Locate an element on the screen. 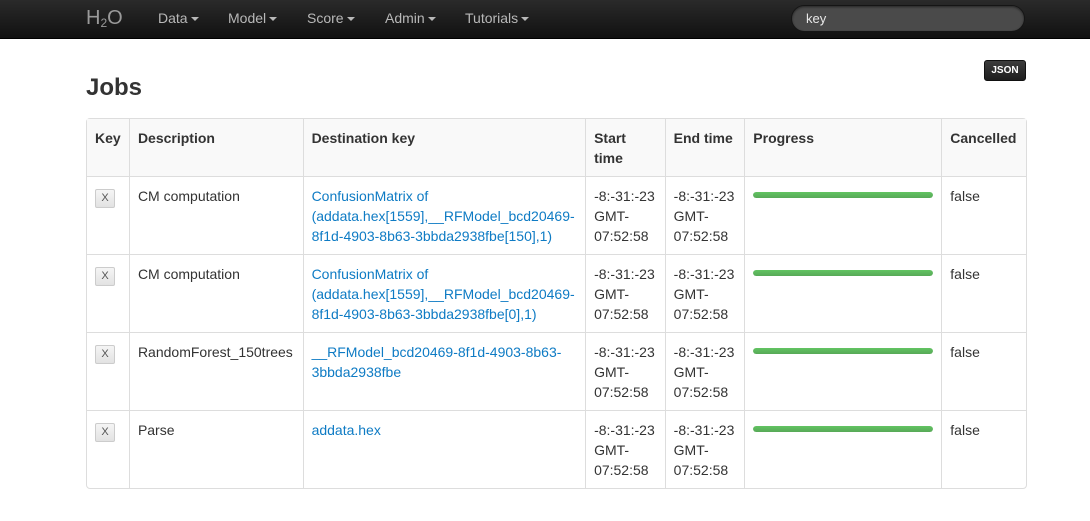 Image resolution: width=1090 pixels, height=521 pixels. search-input is located at coordinates (908, 18).